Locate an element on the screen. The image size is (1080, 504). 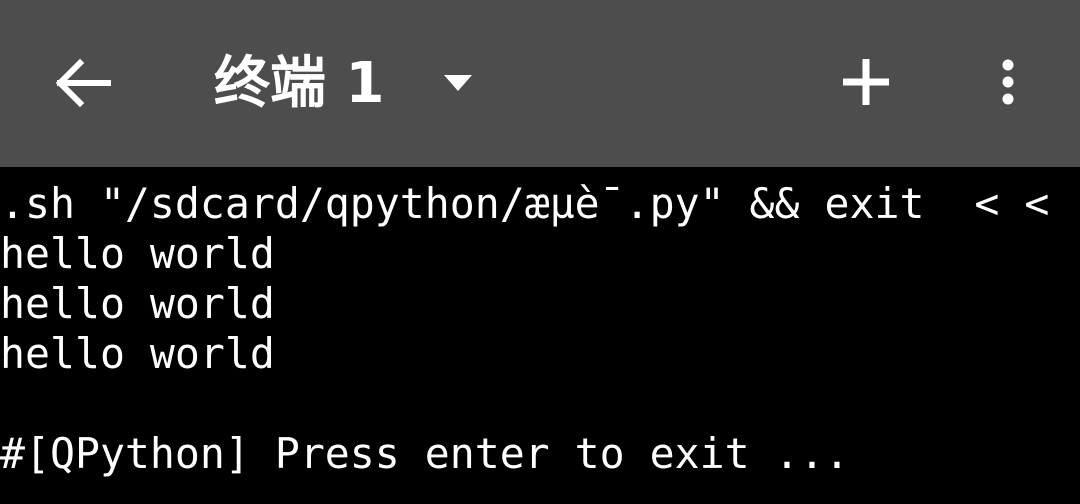
plus-icon is located at coordinates (866, 82).